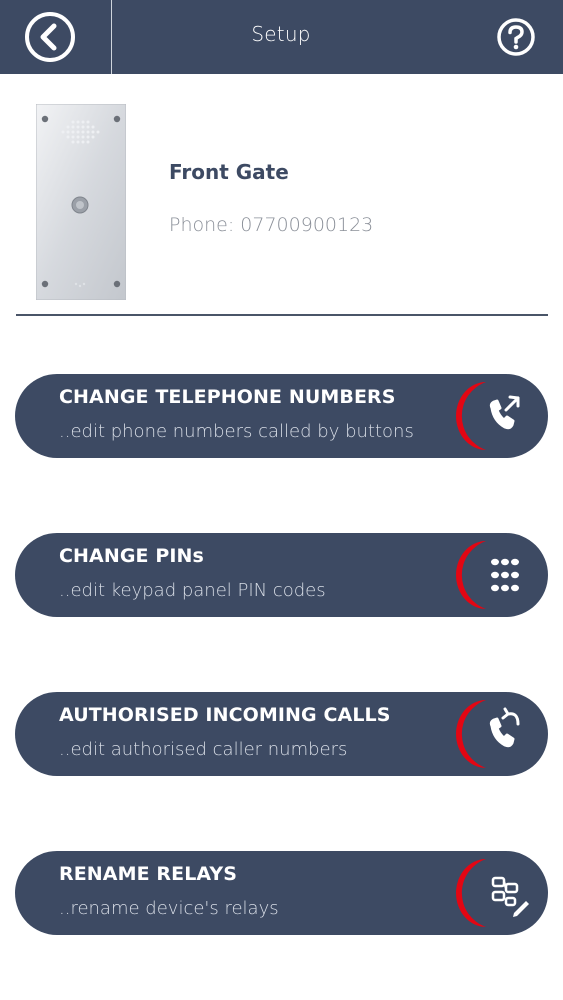  I want to click on button-title: AUTHORISED INCOMING CALLS, so click(225, 715).